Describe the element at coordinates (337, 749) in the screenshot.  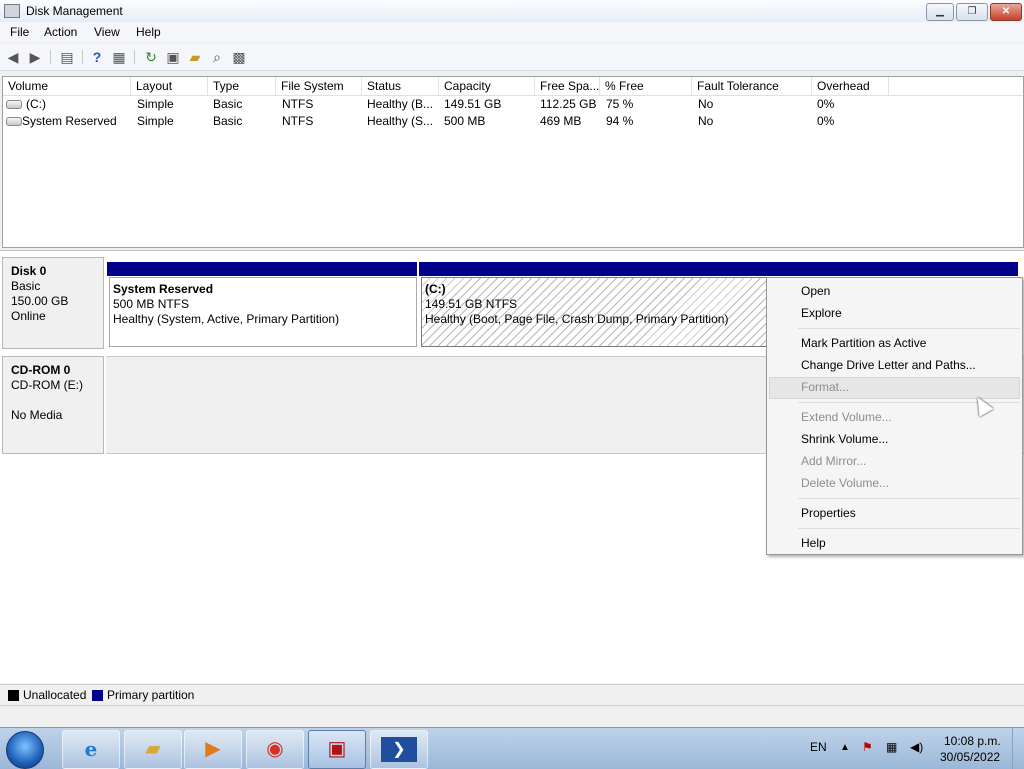
I see `toolbox-icon: ▣` at that location.